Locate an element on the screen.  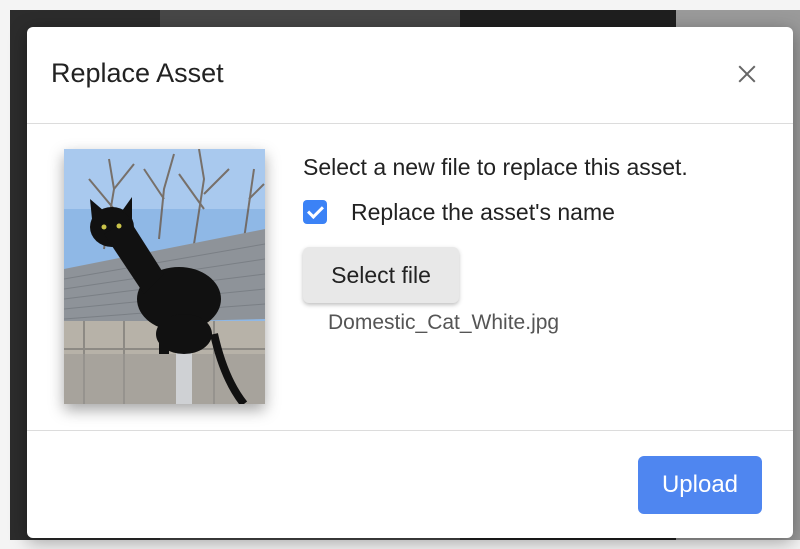
replace-name-option: Replace the asset's name is located at coordinates (459, 212).